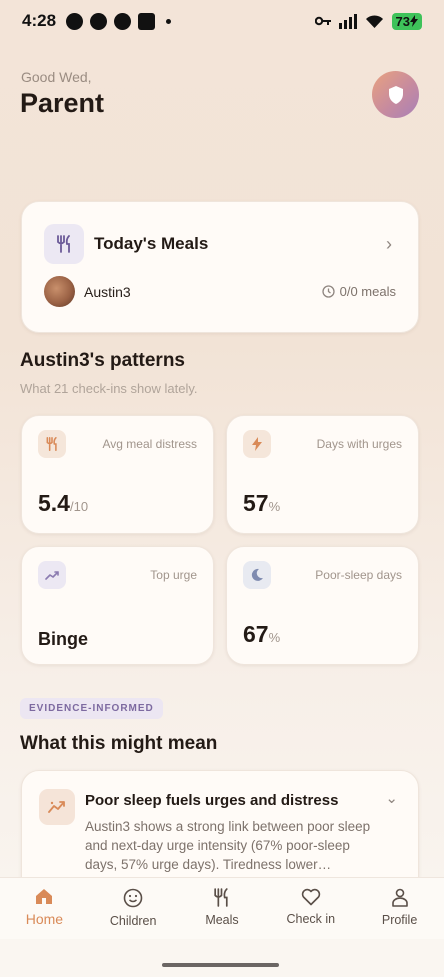 Image resolution: width=444 pixels, height=977 pixels. I want to click on person-icon, so click(399, 897).